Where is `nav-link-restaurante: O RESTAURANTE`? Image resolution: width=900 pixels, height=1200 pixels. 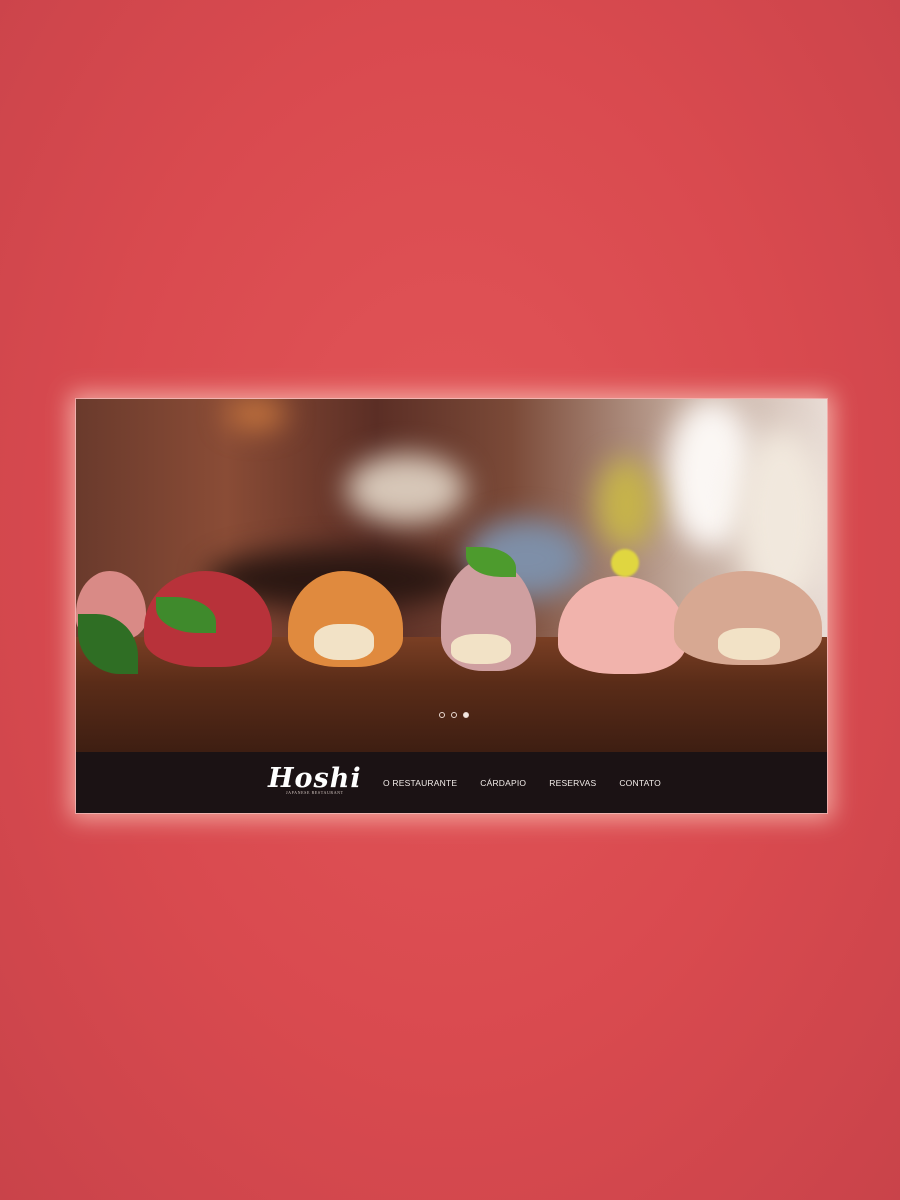
nav-link-restaurante: O RESTAURANTE is located at coordinates (420, 783).